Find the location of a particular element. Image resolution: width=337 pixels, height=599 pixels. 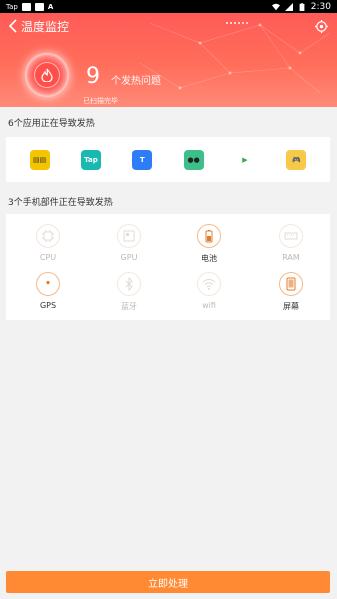

part-label: 屏幕 is located at coordinates (291, 306).